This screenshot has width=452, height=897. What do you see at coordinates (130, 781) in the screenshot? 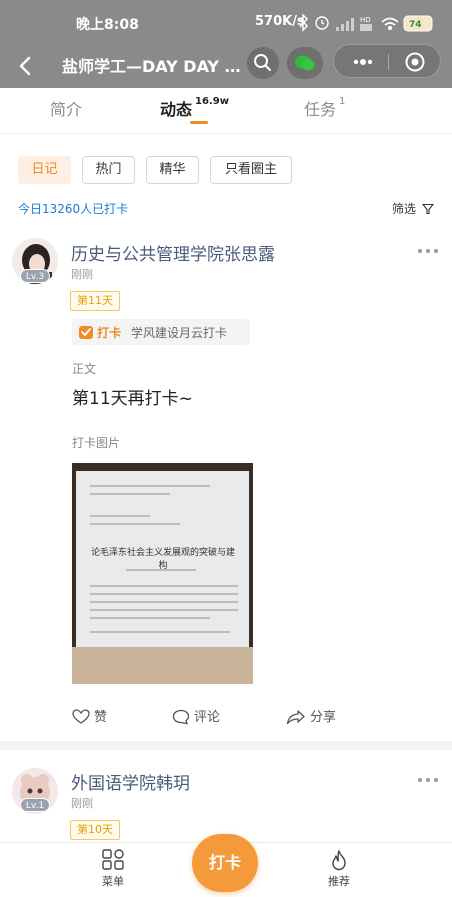
I see `post-username: 外国语学院韩玥` at bounding box center [130, 781].